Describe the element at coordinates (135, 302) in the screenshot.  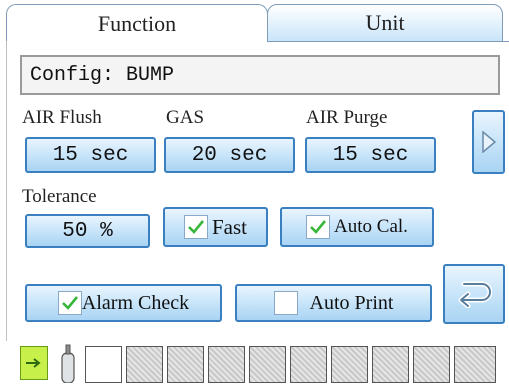
I see `alarm-check-label: Alarm Check` at that location.